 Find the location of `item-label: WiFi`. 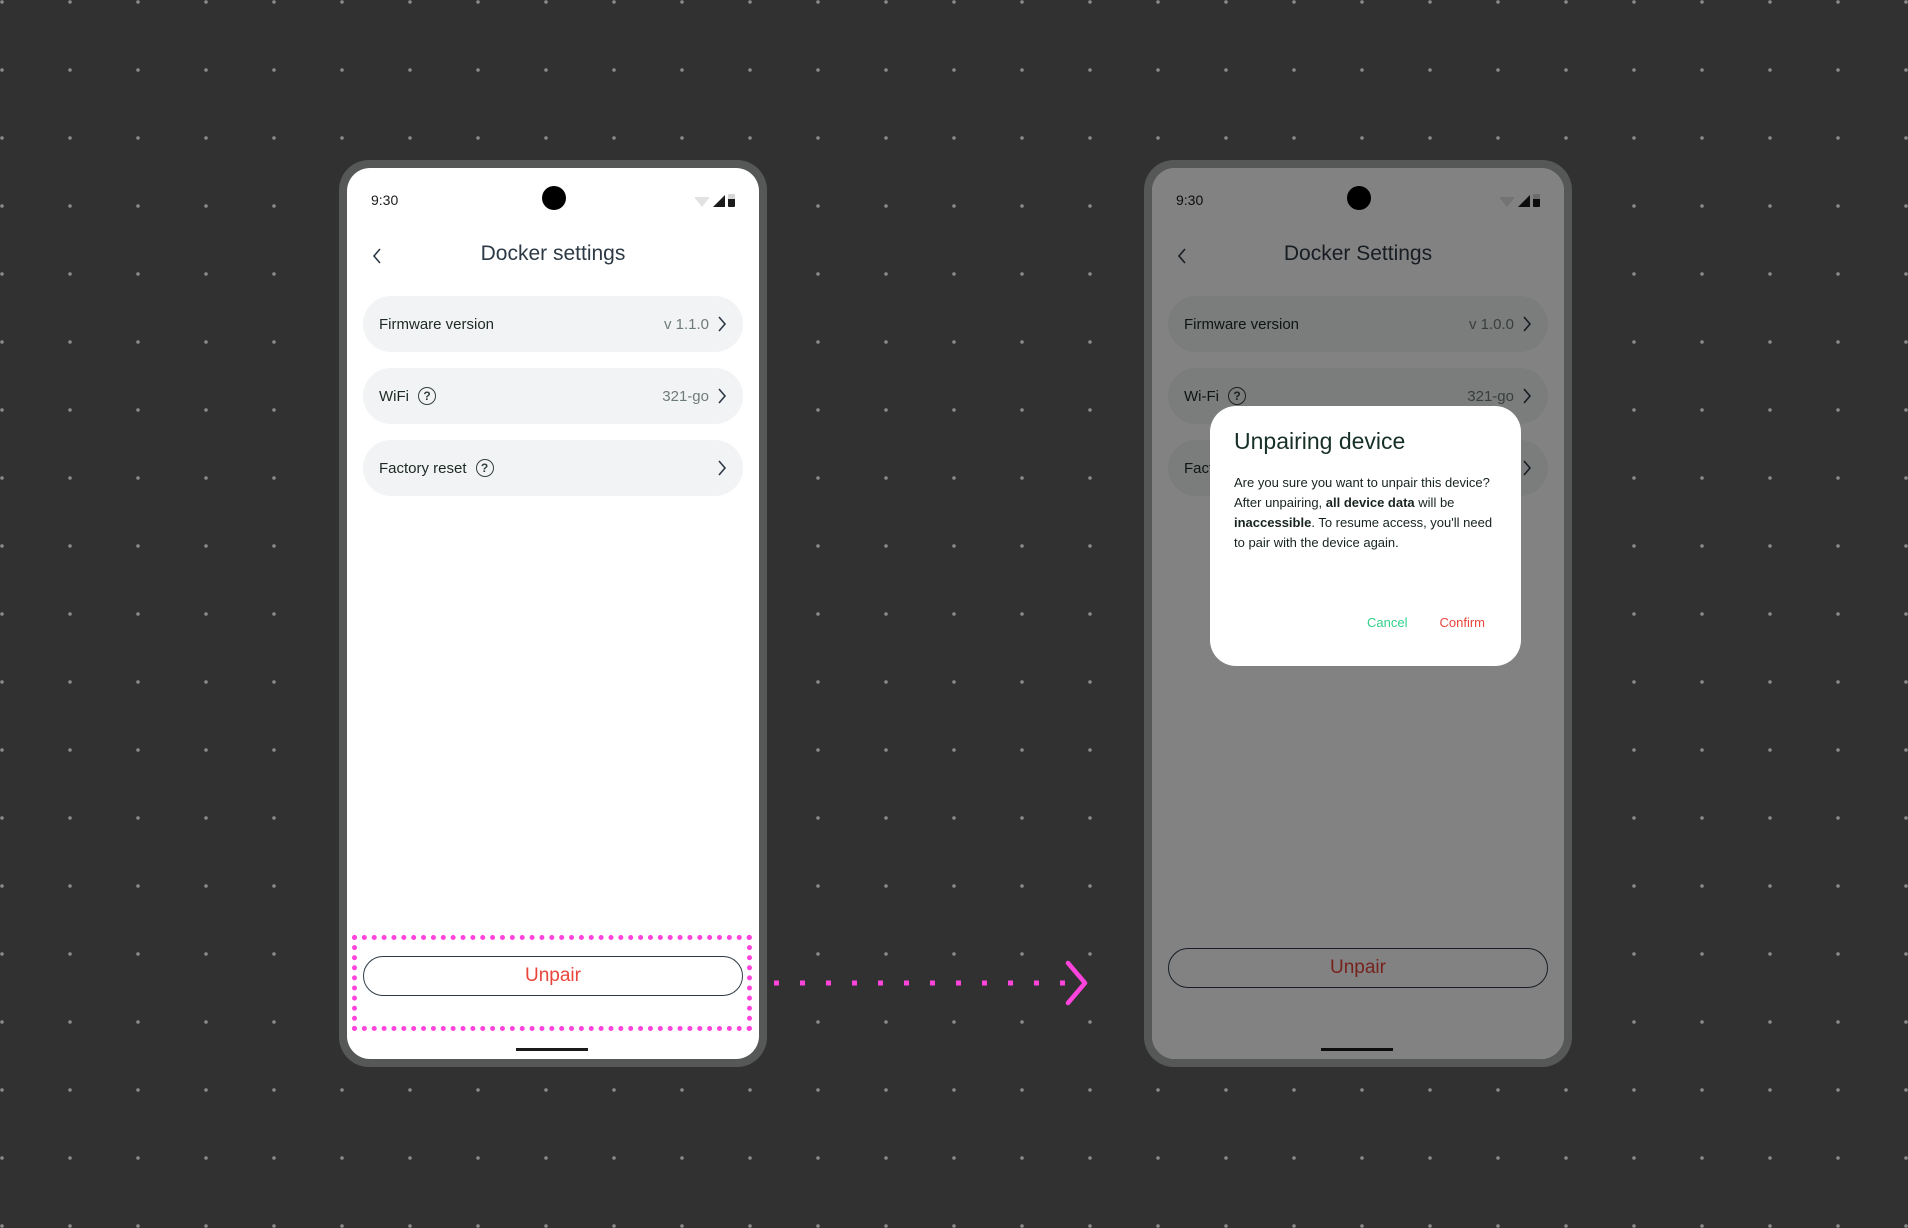

item-label: WiFi is located at coordinates (394, 396).